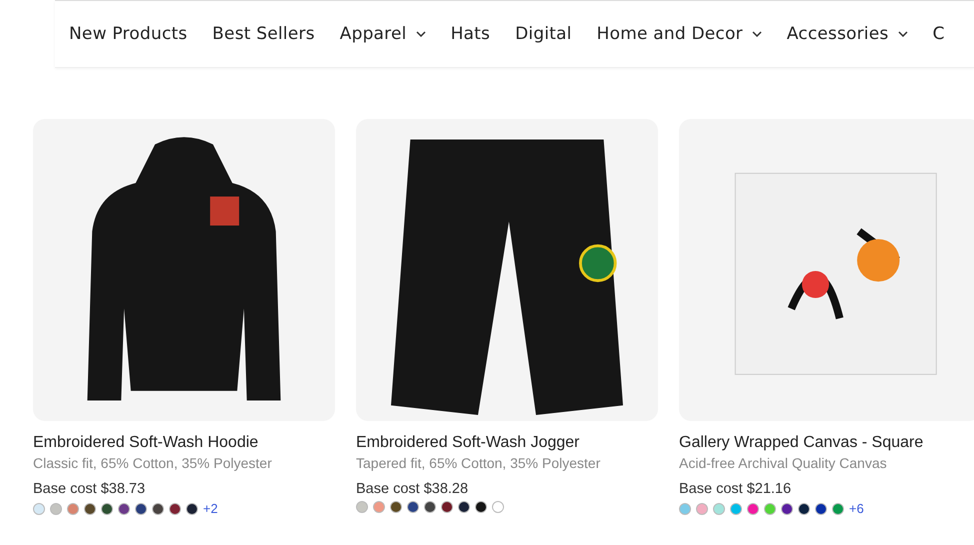 The width and height of the screenshot is (974, 545). I want to click on product-title: Gallery Wrapped Canvas - Square, so click(826, 443).